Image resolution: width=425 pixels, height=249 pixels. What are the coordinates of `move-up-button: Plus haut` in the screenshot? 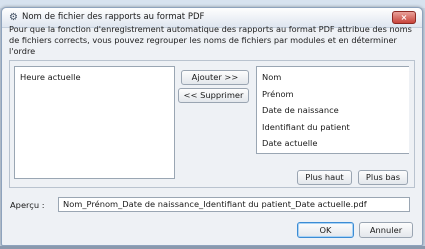 It's located at (324, 177).